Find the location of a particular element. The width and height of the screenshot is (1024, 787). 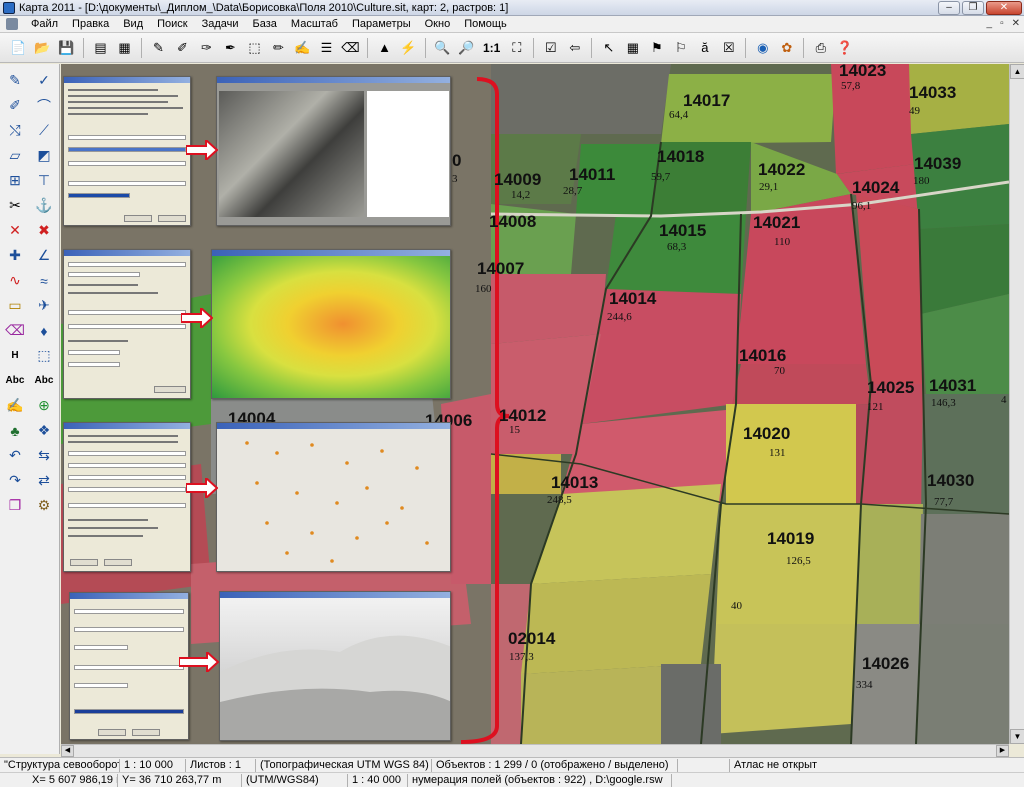

menu-database: База is located at coordinates (265, 24).